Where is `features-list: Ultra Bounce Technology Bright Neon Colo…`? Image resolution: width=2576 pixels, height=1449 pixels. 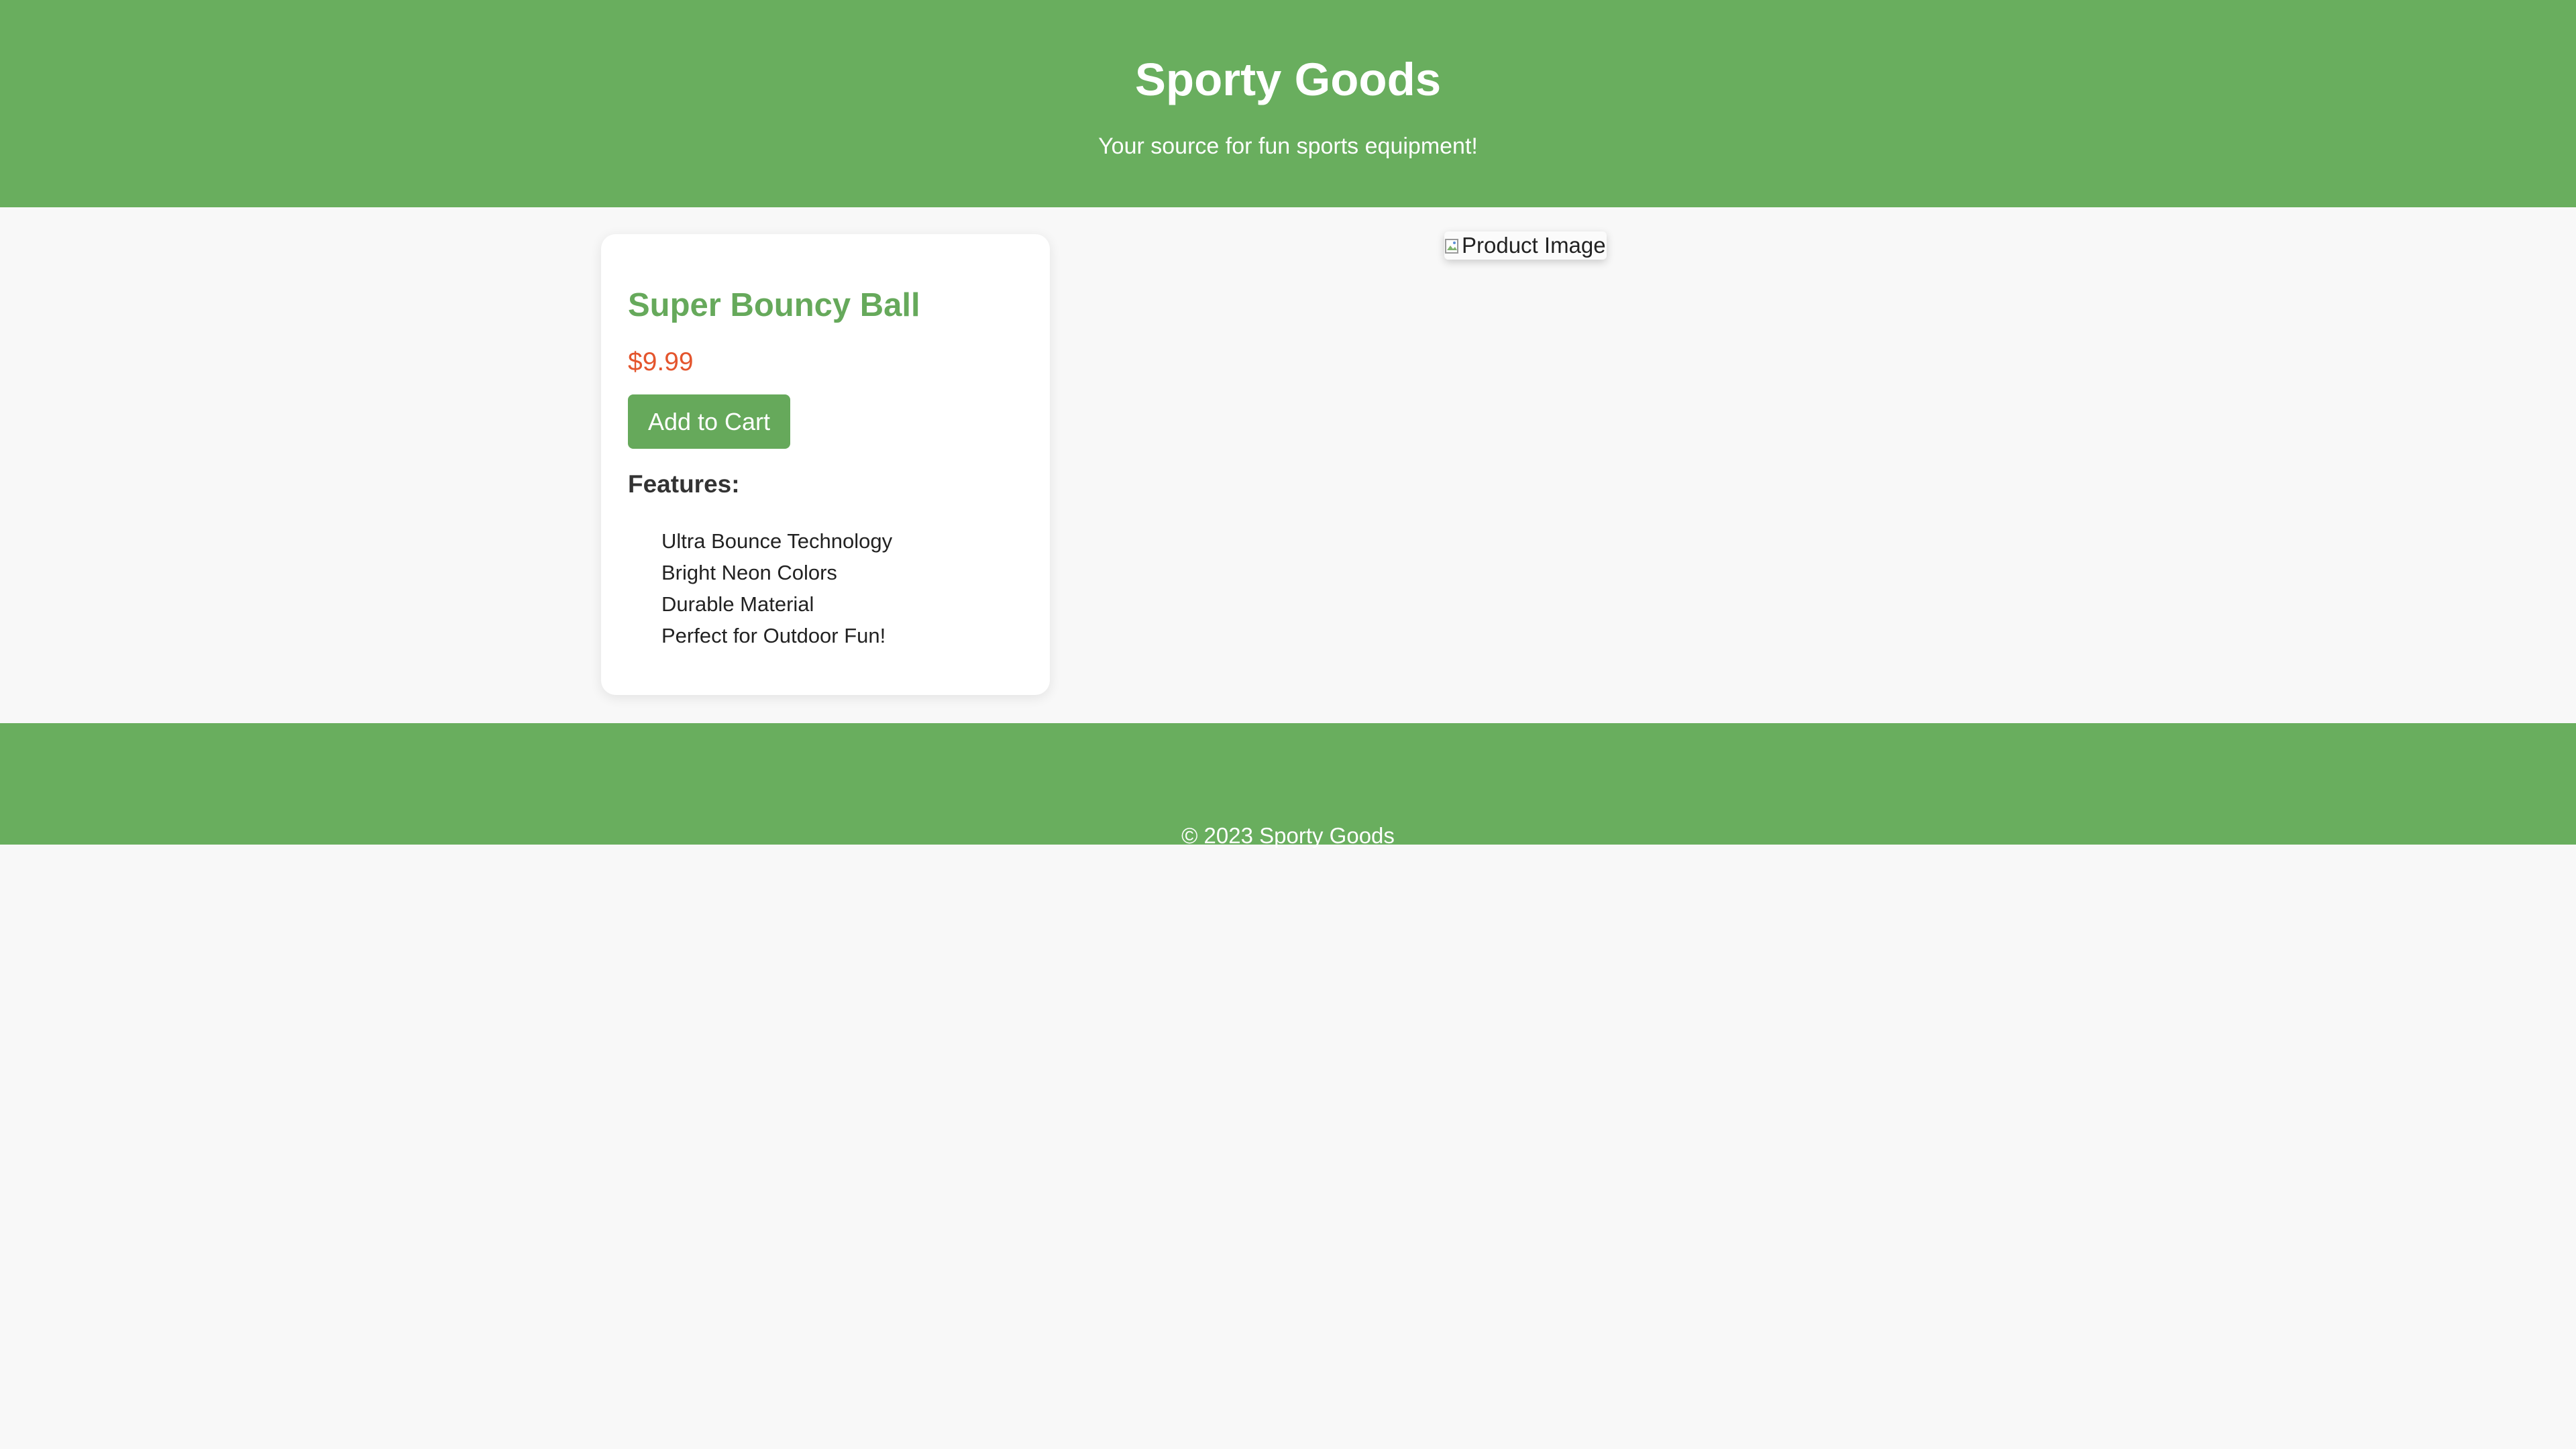 features-list: Ultra Bounce Technology Bright Neon Colo… is located at coordinates (776, 588).